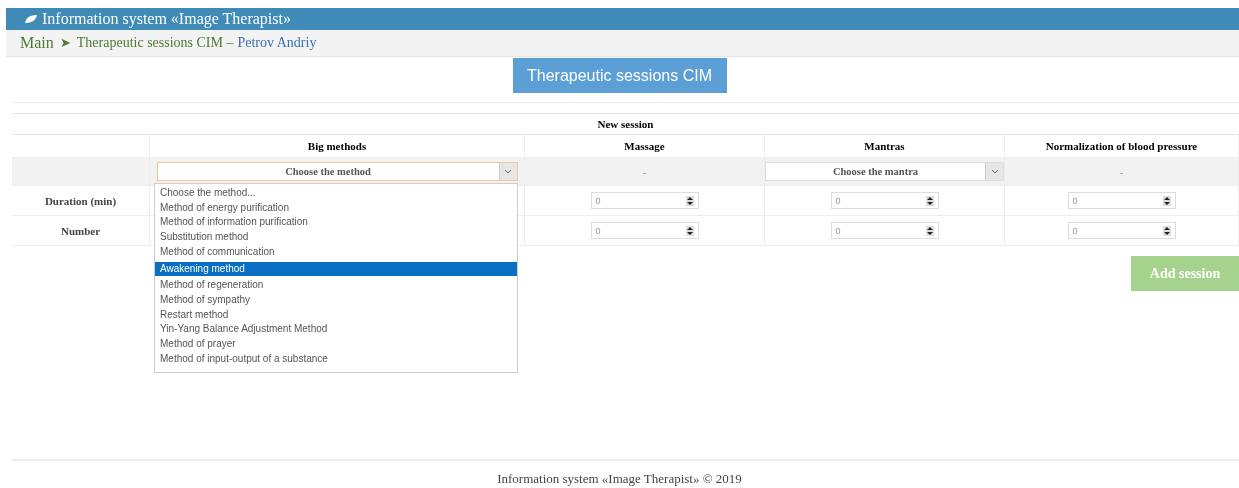  I want to click on dropdown-option: Method of input-output of a substance, so click(336, 359).